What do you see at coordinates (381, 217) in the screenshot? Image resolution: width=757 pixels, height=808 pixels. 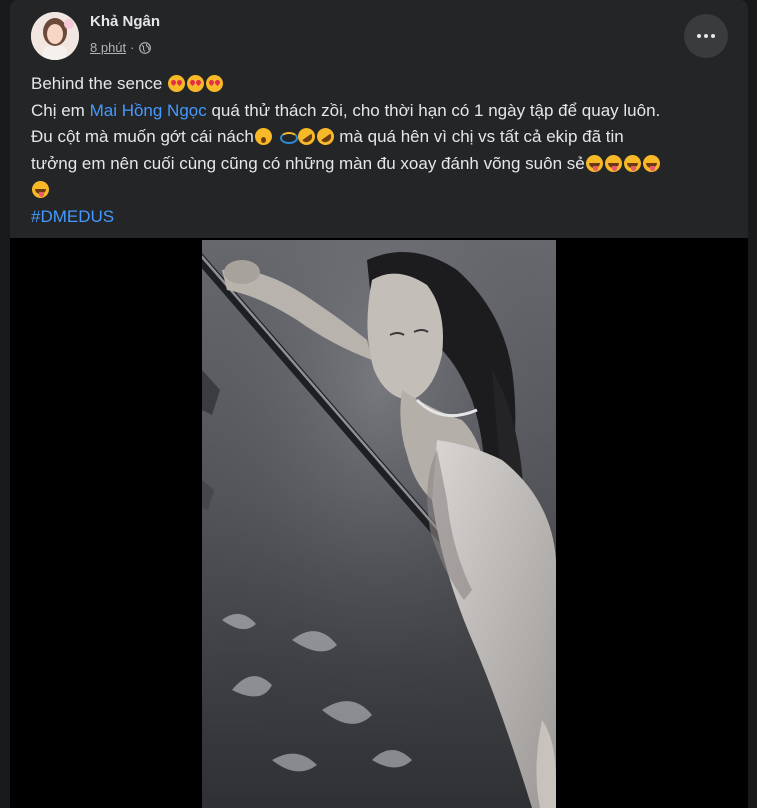 I see `post-text-line-6: #DMEDUS` at bounding box center [381, 217].